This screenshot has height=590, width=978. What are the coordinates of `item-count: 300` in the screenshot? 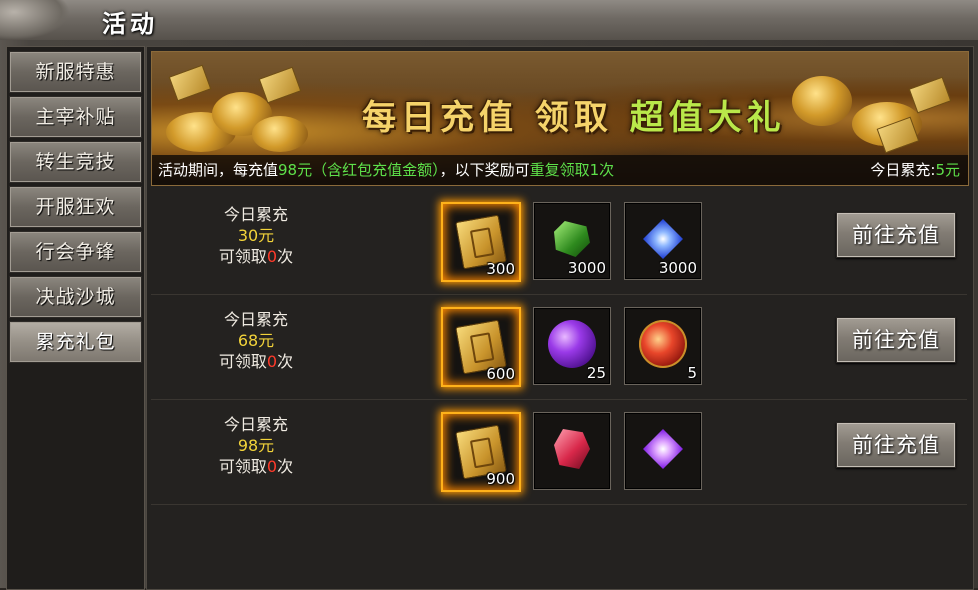 It's located at (500, 269).